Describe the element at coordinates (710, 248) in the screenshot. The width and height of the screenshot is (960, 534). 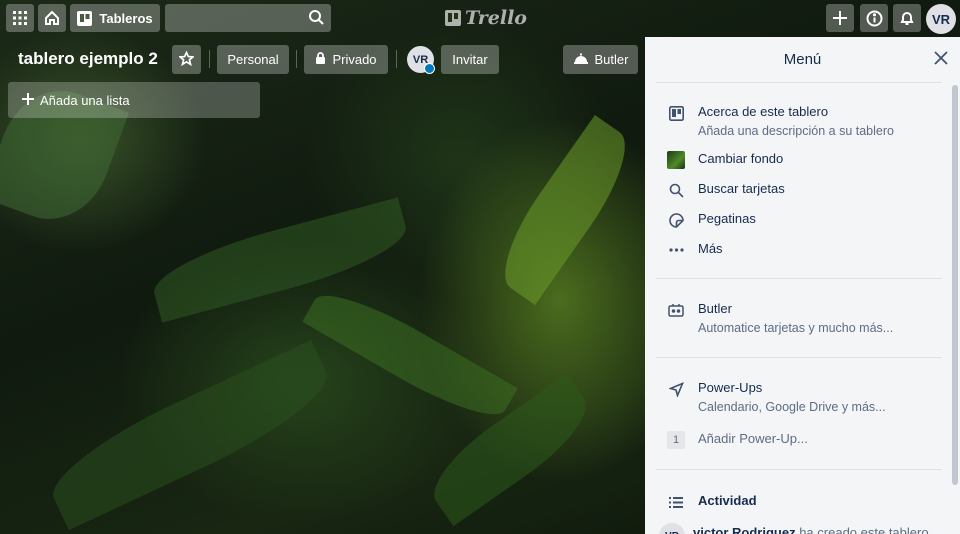
I see `menu-item-title: Más` at that location.